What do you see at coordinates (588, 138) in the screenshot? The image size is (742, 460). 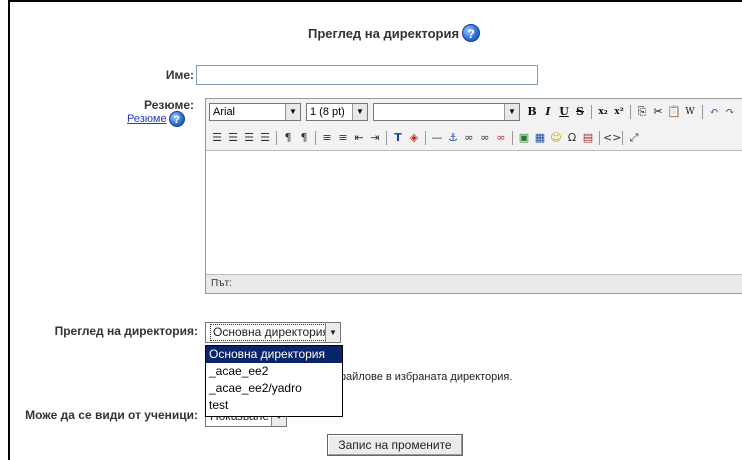 I see `insert-file-icon: ▤` at bounding box center [588, 138].